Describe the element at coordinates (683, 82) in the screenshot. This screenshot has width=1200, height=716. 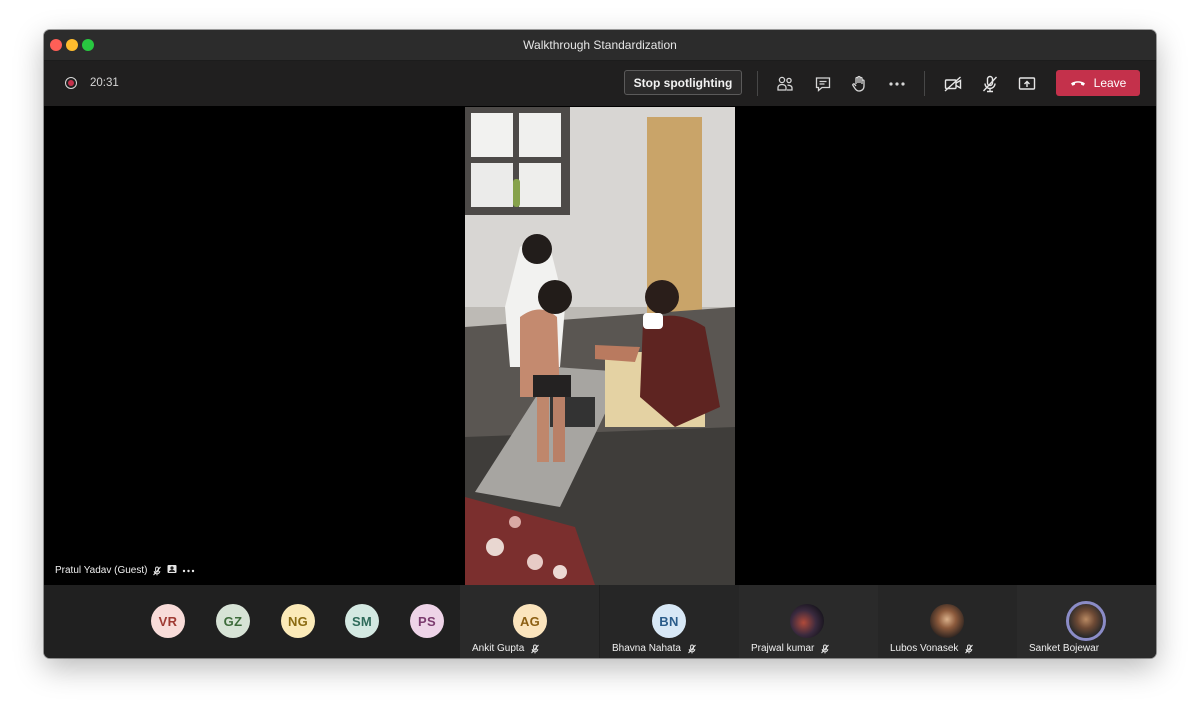
I see `stop-spotlighting-button: Stop spotlighting` at that location.